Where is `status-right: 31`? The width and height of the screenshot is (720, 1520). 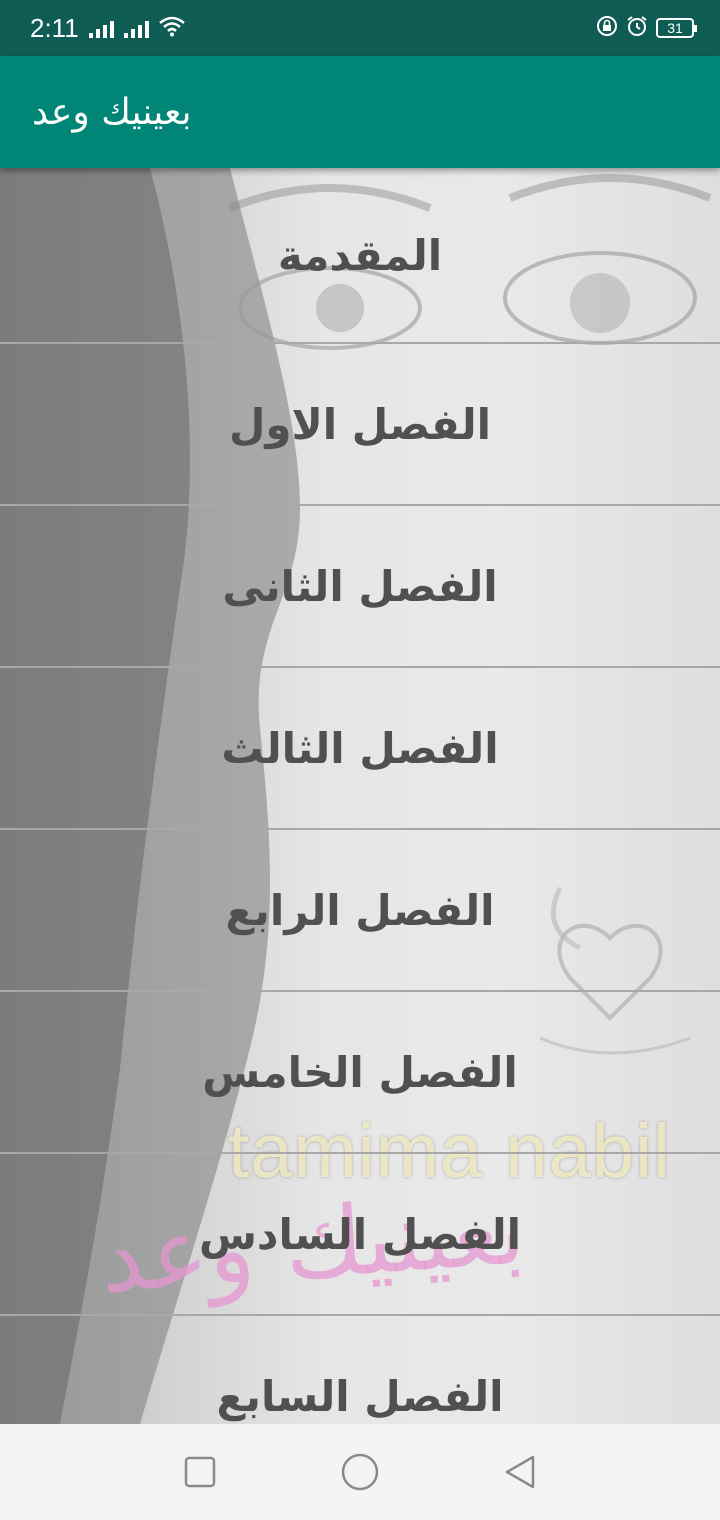 status-right: 31 is located at coordinates (646, 28).